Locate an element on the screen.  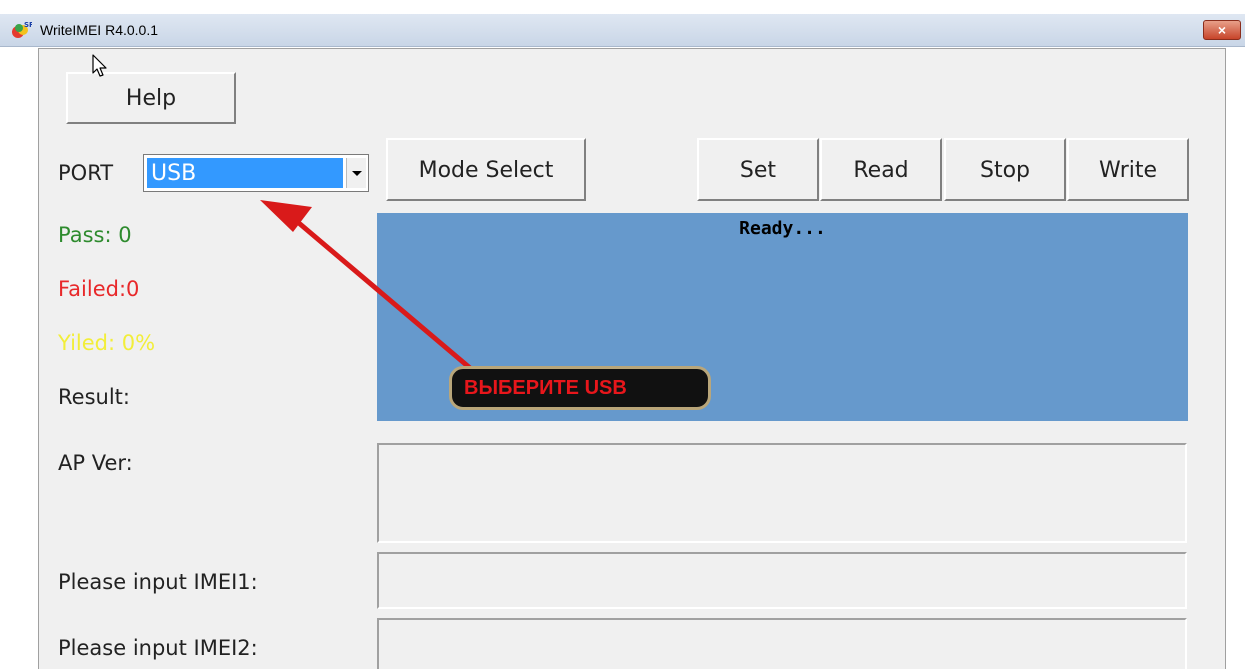
port-select-value: USB is located at coordinates (245, 173).